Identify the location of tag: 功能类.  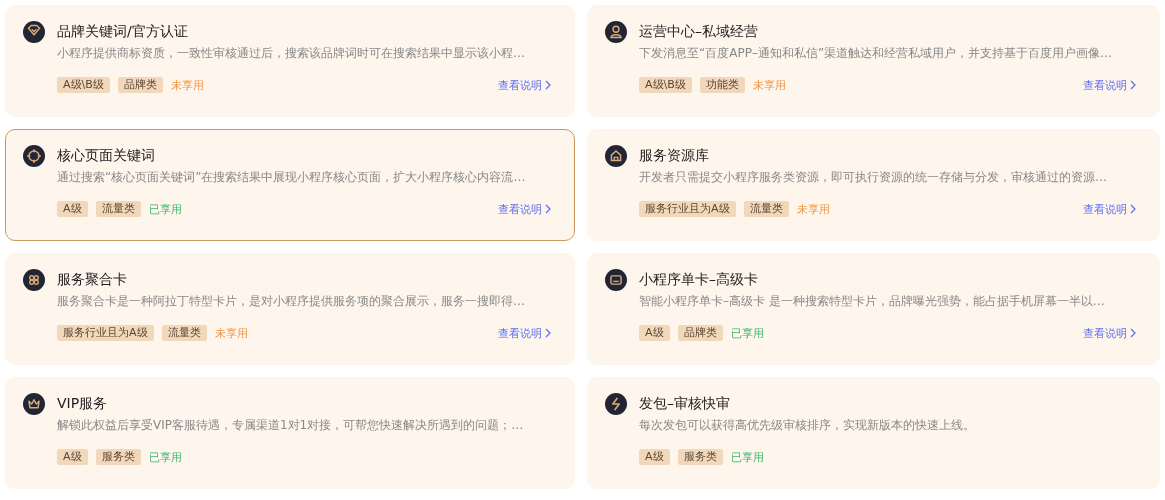
(722, 85).